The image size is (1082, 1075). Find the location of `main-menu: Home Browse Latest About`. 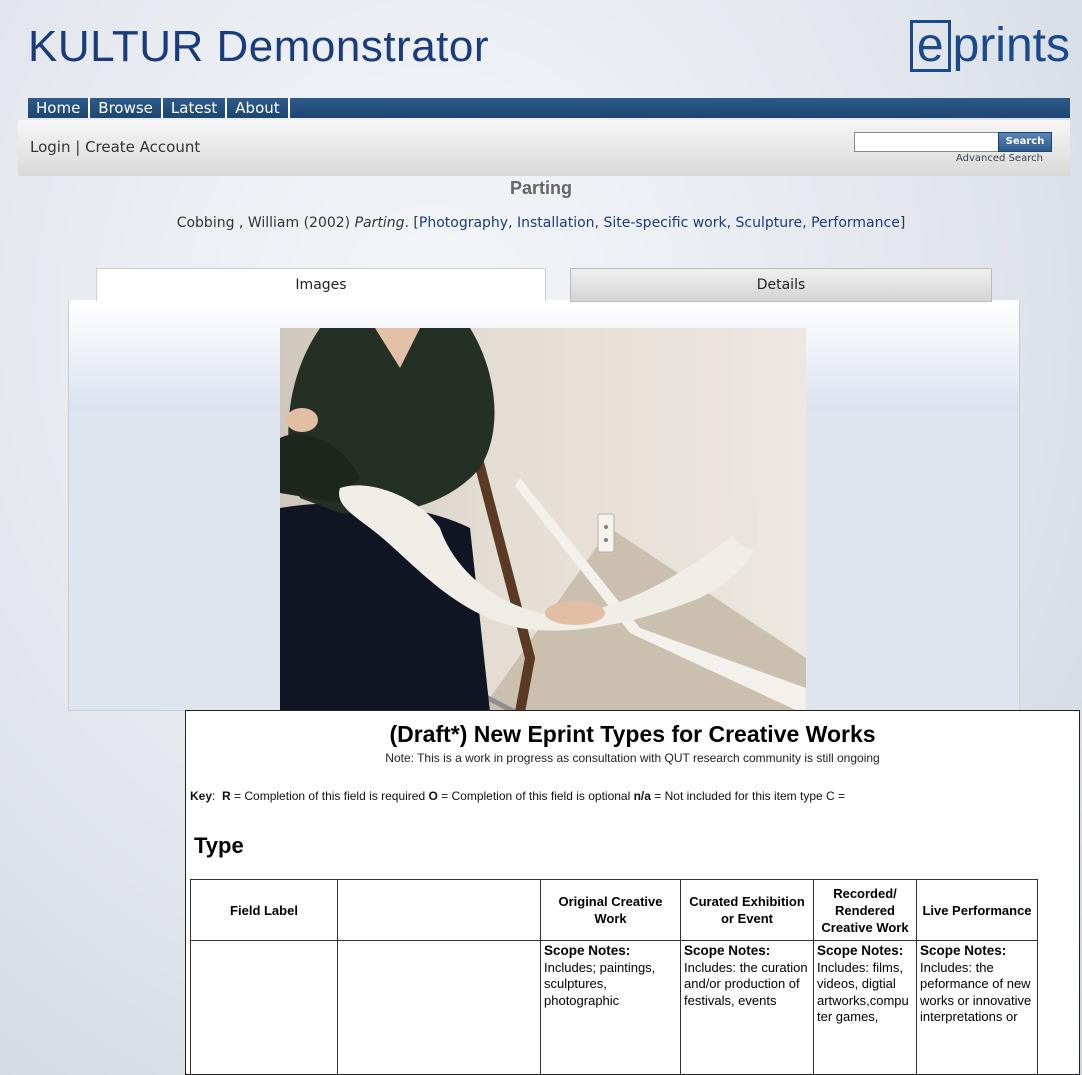

main-menu: Home Browse Latest About is located at coordinates (549, 108).